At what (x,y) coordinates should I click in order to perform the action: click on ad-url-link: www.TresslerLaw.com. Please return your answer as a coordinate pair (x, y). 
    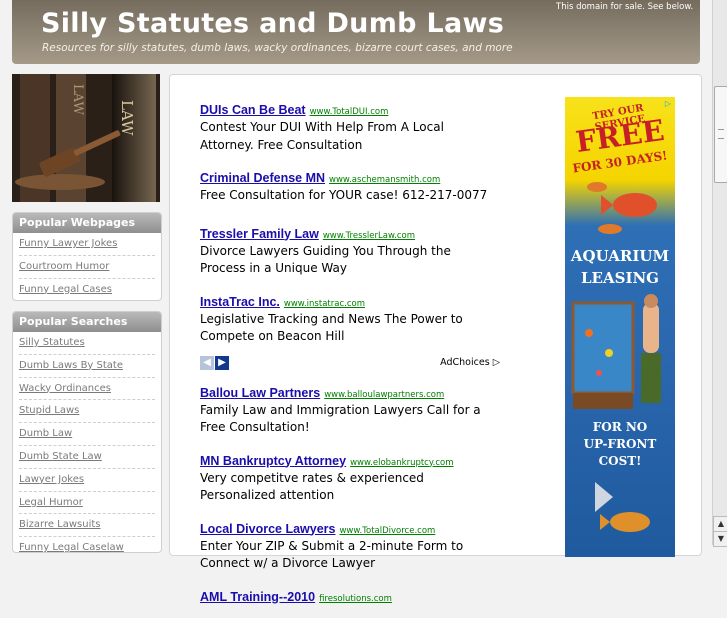
    Looking at the image, I should click on (369, 236).